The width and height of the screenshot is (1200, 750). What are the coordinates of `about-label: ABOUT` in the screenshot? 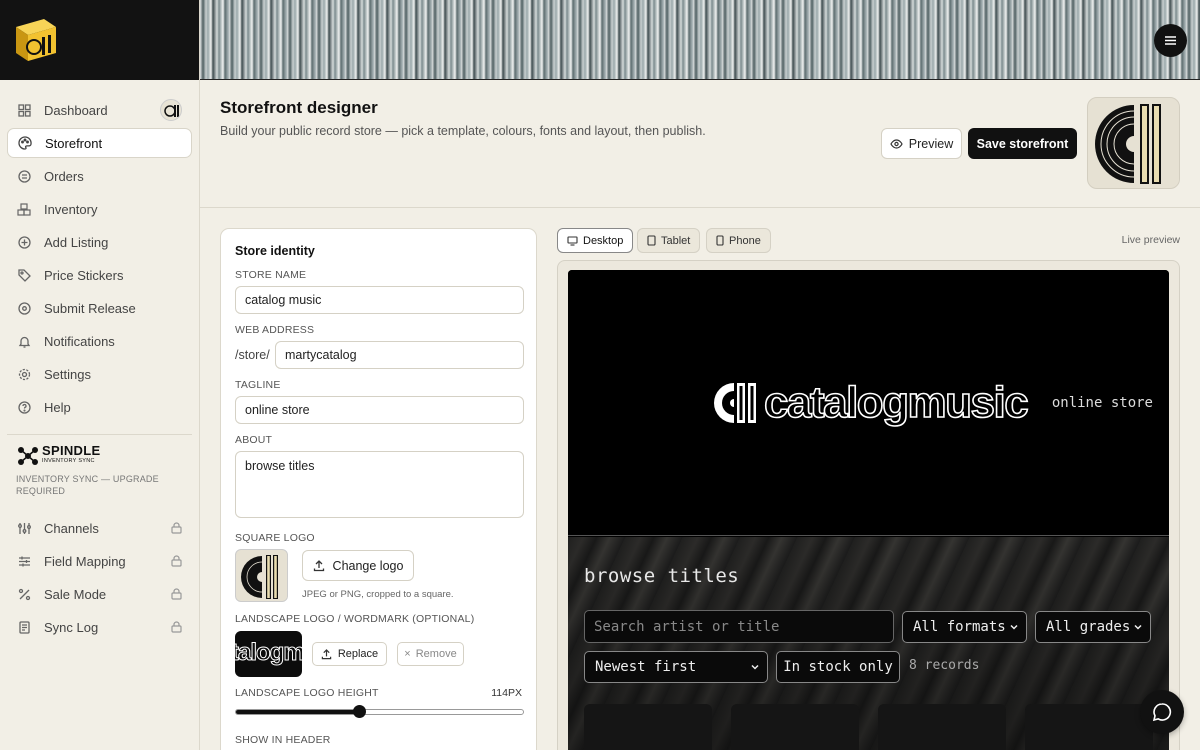 It's located at (254, 440).